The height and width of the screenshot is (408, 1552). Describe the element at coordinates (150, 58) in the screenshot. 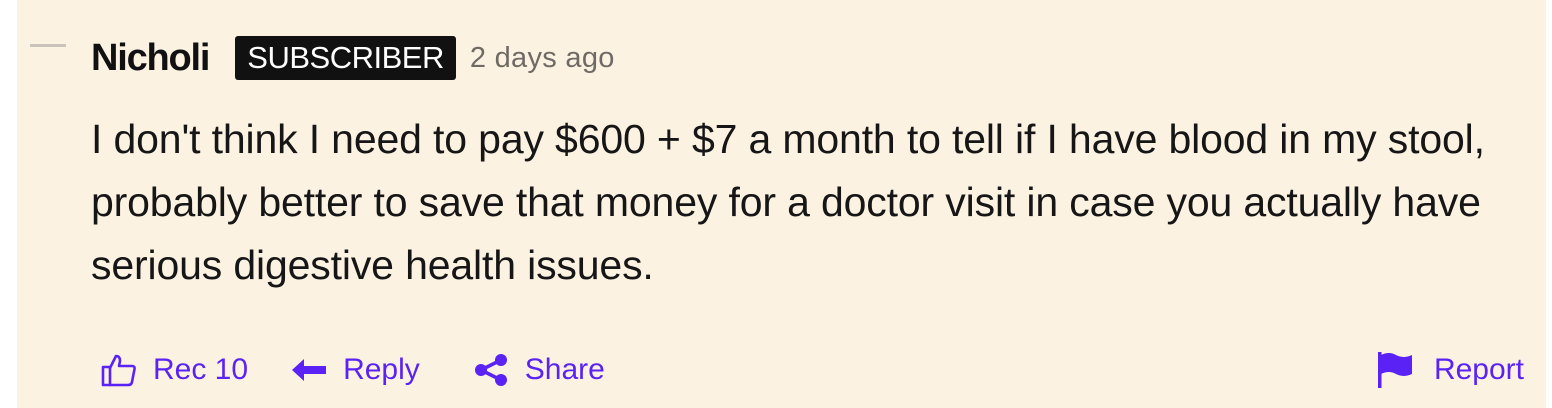

I see `comment-author: Nicholi` at that location.